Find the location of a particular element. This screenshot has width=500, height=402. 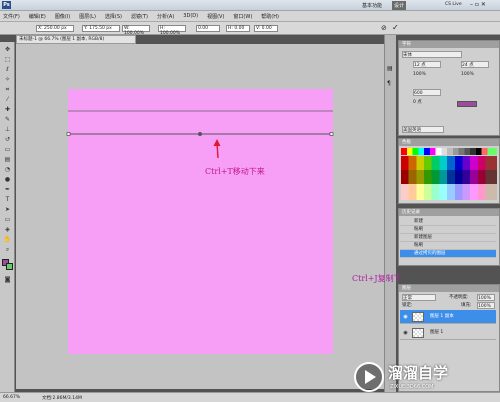

character-panel: 字符 宋体 12 点 24 点 100% 100% 600 0 点 美国英语 is located at coordinates (449, 88).